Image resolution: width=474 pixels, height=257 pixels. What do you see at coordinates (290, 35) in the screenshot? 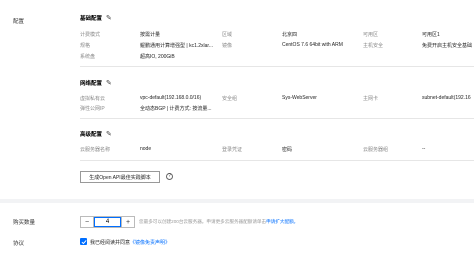
I see `region-value: 北京四` at bounding box center [290, 35].